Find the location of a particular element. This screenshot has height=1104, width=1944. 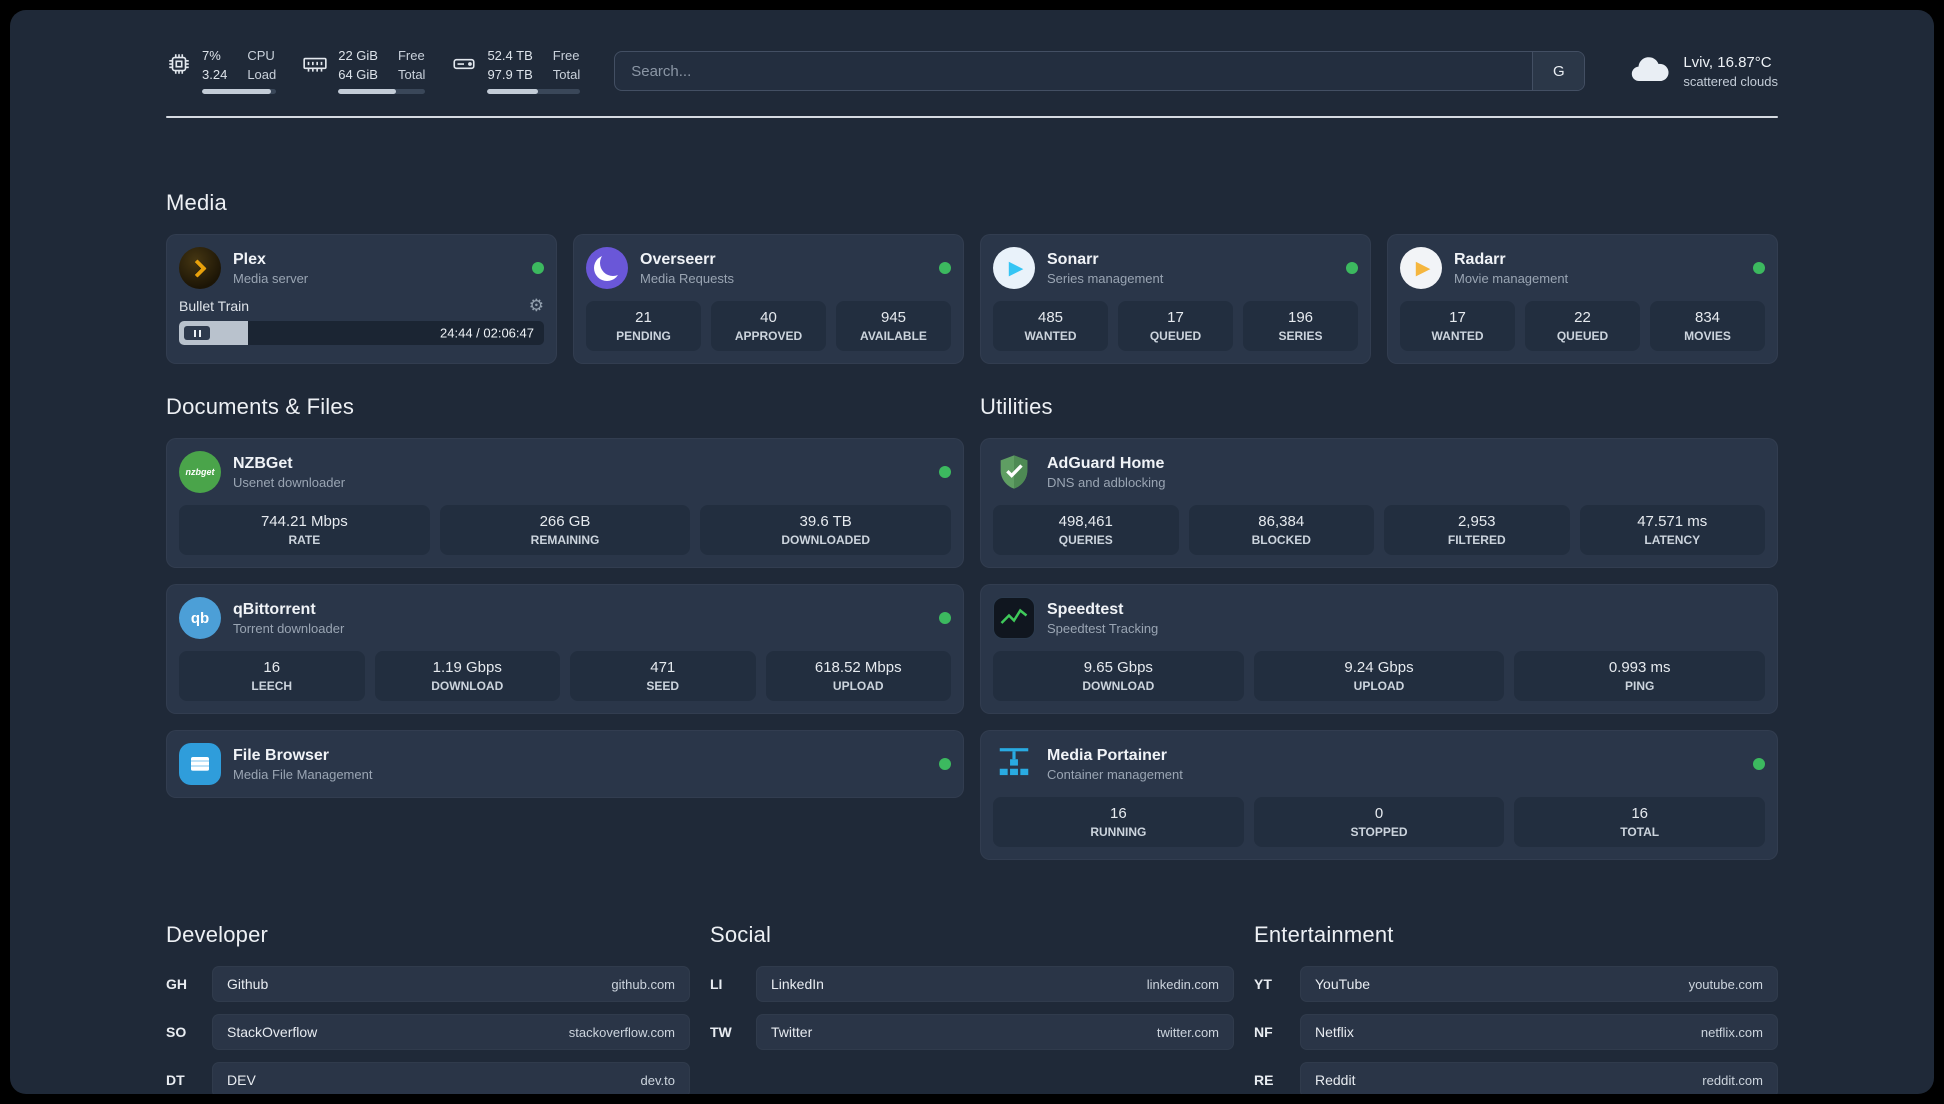

card-header: Plex Media server is located at coordinates (361, 268).